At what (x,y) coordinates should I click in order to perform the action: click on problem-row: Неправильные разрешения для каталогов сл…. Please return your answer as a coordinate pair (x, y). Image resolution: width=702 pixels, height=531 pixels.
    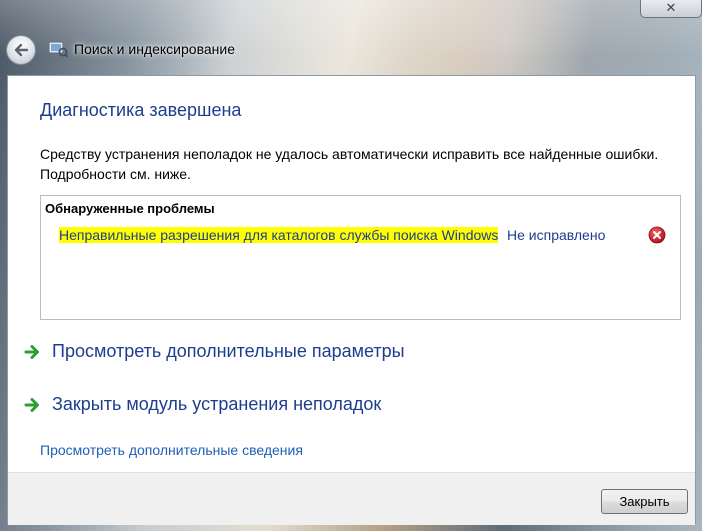
    Looking at the image, I should click on (360, 247).